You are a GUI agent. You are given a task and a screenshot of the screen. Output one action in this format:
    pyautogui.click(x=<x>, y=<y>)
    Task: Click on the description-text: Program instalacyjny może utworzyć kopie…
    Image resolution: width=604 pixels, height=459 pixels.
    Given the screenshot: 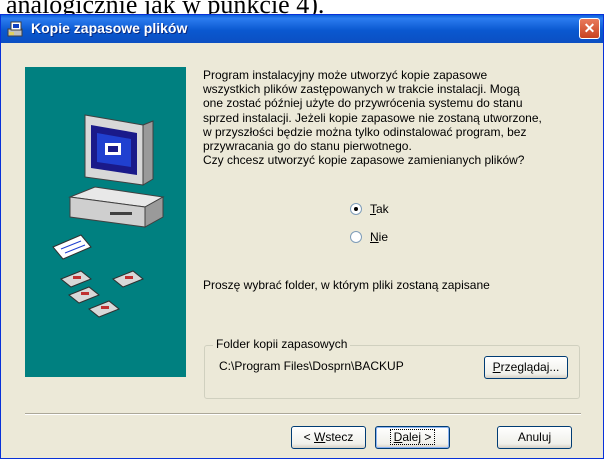 What is the action you would take?
    pyautogui.click(x=400, y=117)
    